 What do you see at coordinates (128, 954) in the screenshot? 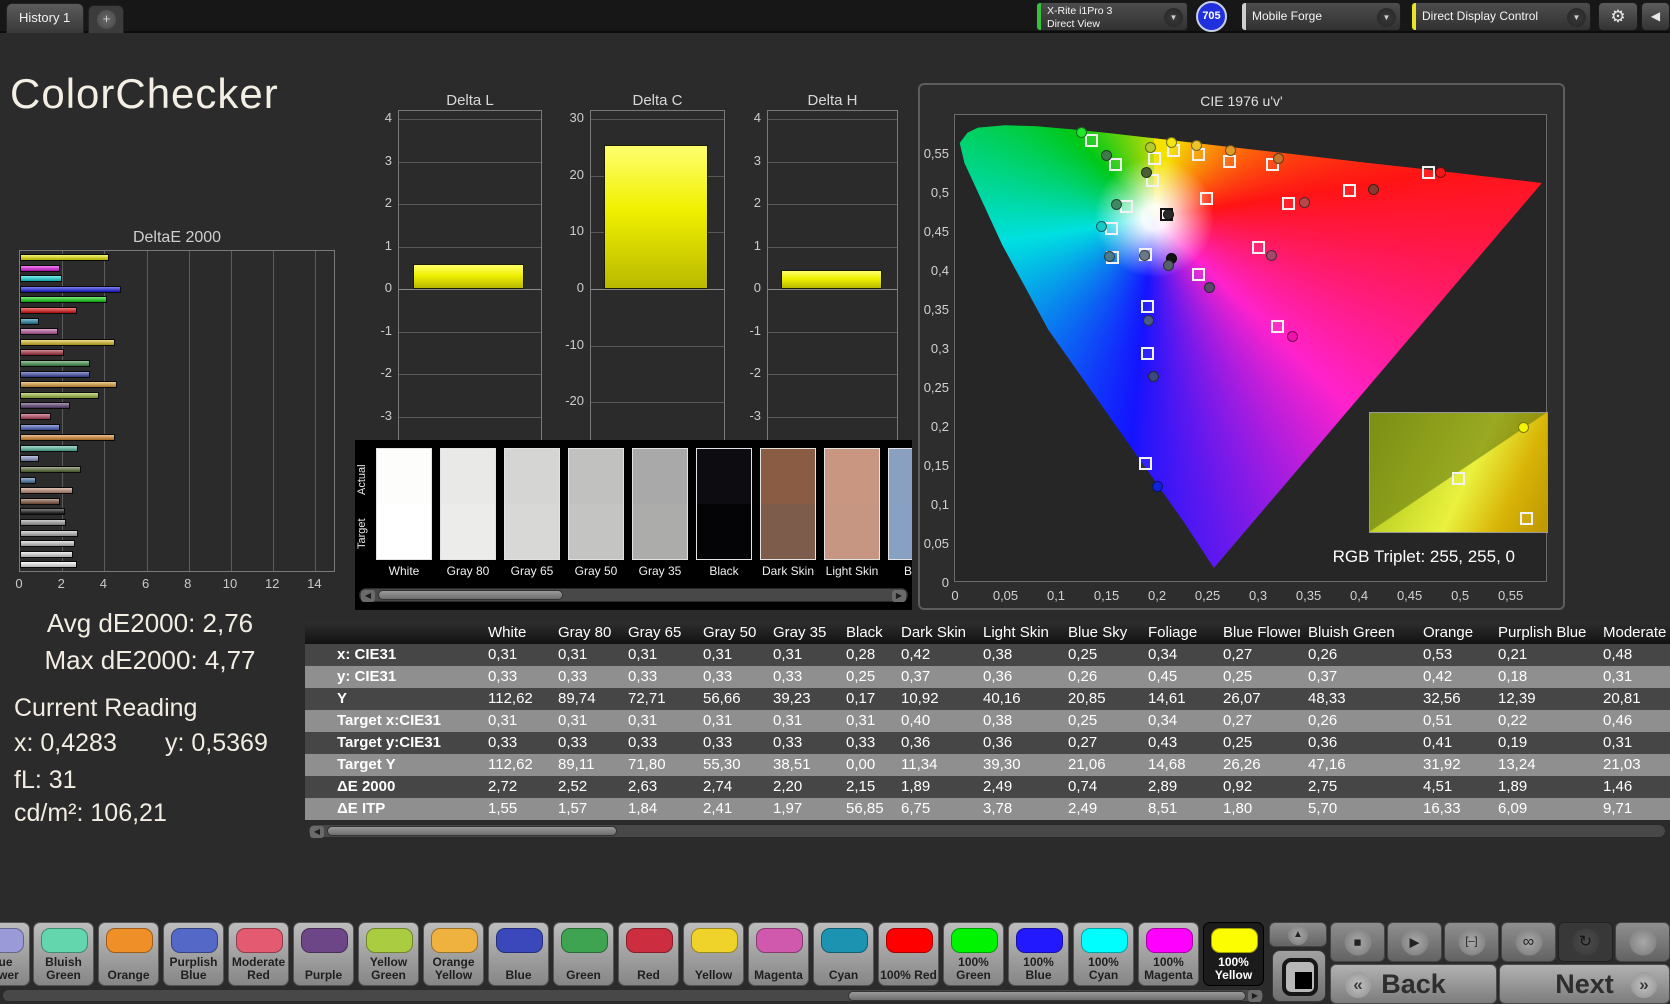
I see `palette-button-orange: Orange` at bounding box center [128, 954].